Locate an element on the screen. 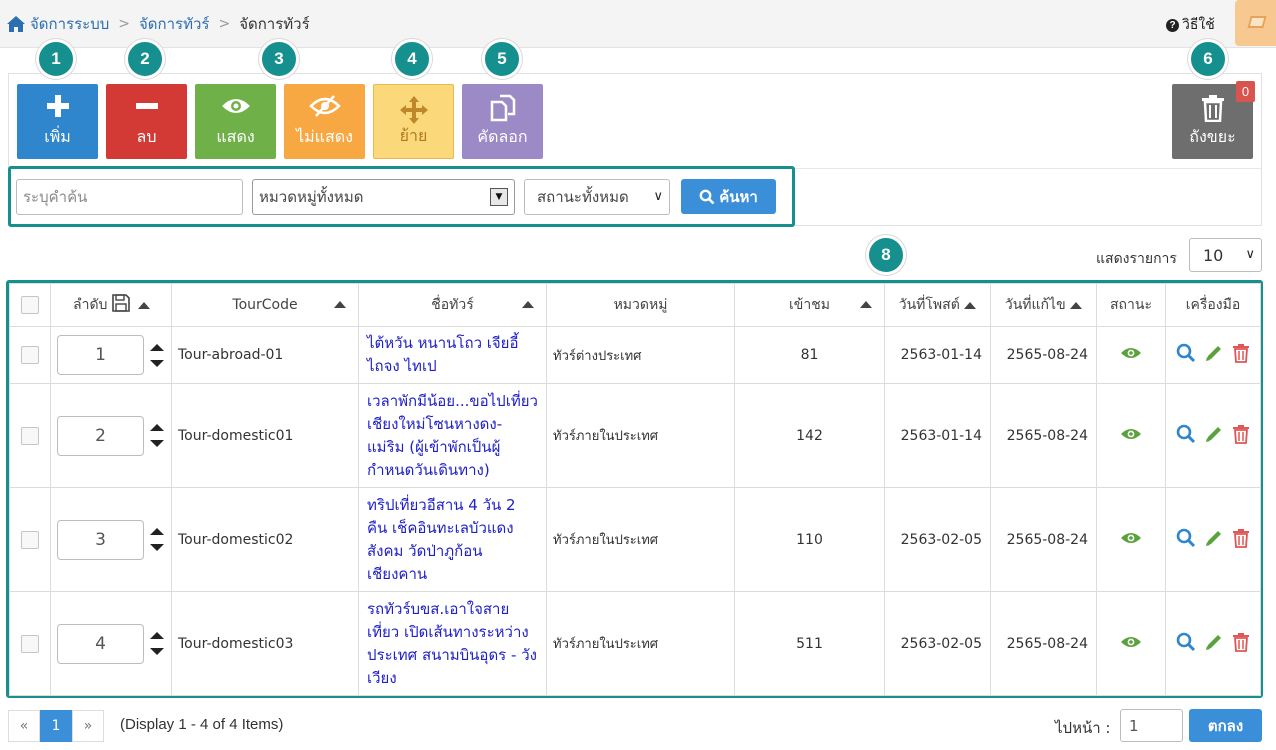 This screenshot has width=1276, height=750. next-page-button: » is located at coordinates (88, 726).